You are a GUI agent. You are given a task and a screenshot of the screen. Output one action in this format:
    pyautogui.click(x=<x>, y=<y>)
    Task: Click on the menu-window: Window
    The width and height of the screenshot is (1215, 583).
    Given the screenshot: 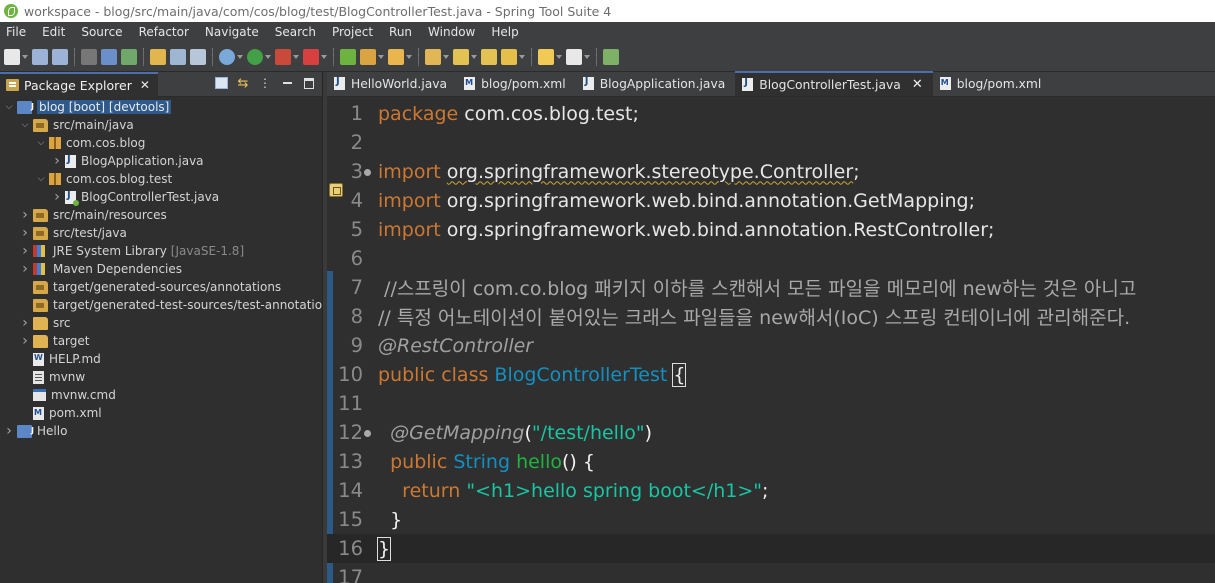 What is the action you would take?
    pyautogui.click(x=452, y=32)
    